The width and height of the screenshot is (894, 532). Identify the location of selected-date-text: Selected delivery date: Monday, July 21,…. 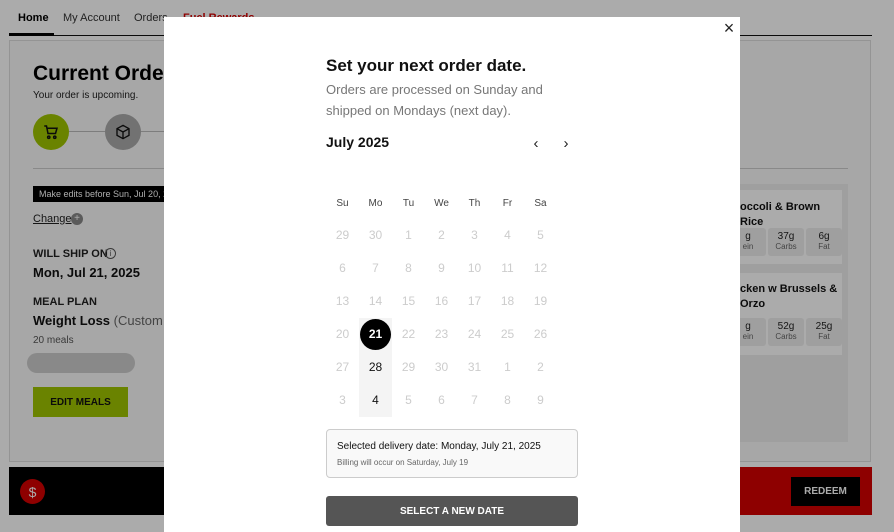
(439, 446).